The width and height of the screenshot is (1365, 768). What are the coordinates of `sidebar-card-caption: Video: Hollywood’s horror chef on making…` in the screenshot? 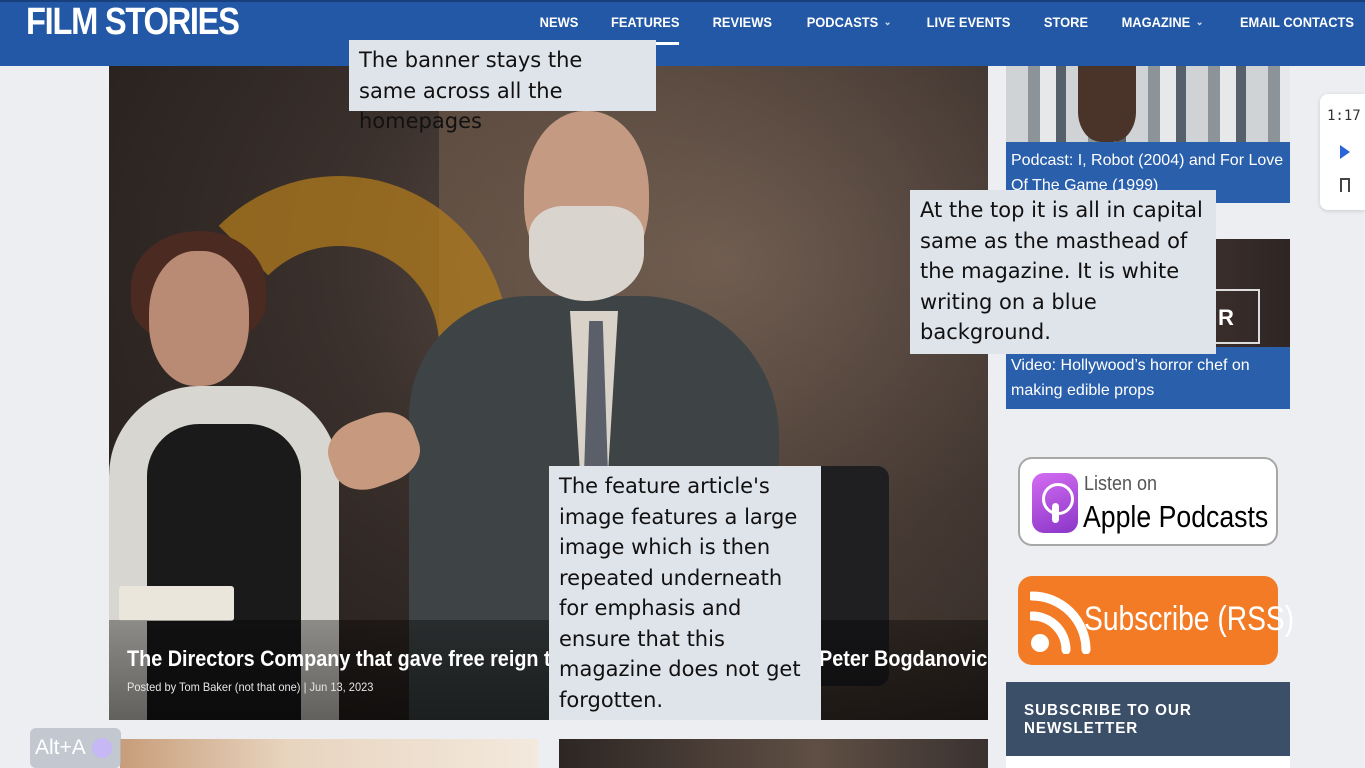 It's located at (1148, 378).